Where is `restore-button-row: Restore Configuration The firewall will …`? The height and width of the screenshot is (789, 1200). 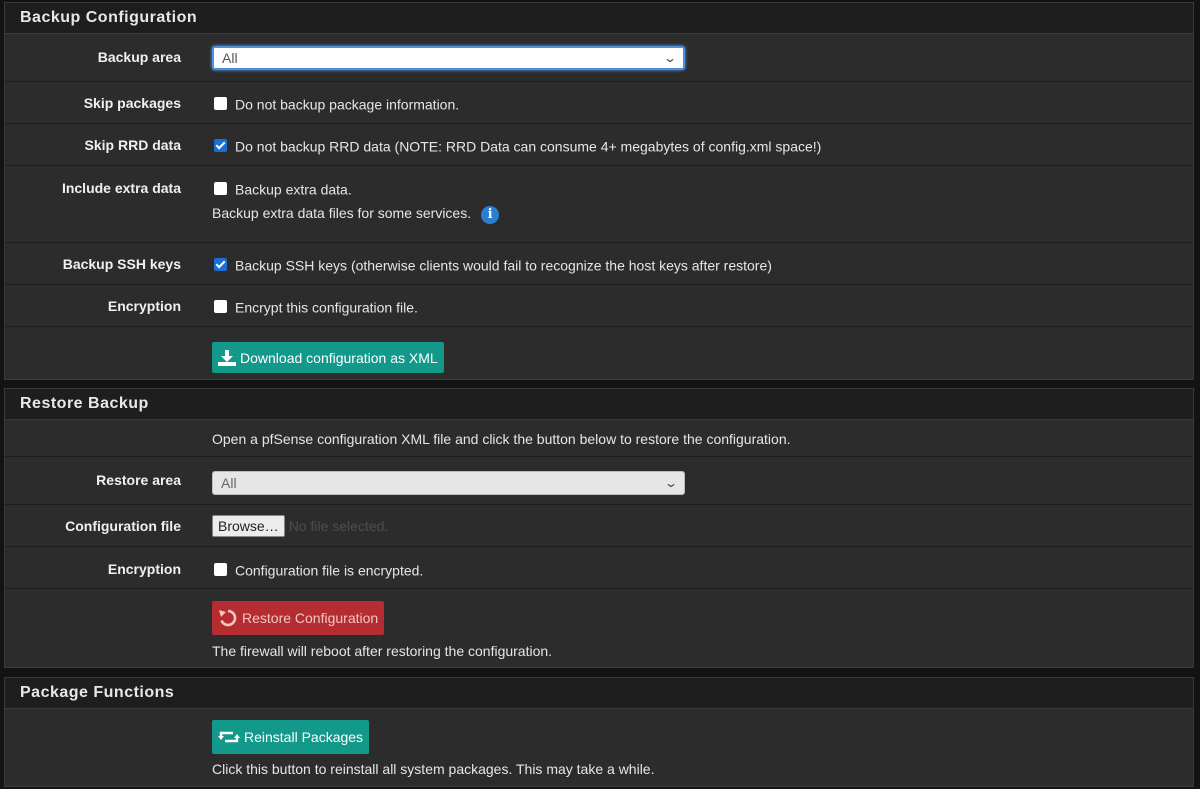
restore-button-row: Restore Configuration The firewall will … is located at coordinates (599, 628).